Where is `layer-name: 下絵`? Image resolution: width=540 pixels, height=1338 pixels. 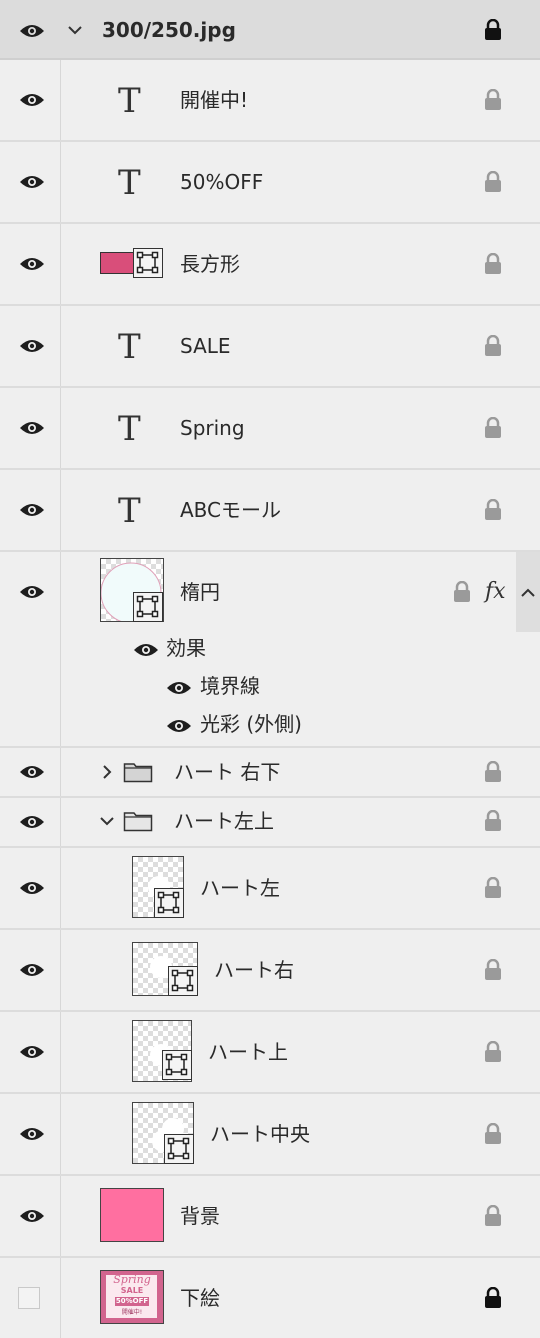 layer-name: 下絵 is located at coordinates (200, 1298).